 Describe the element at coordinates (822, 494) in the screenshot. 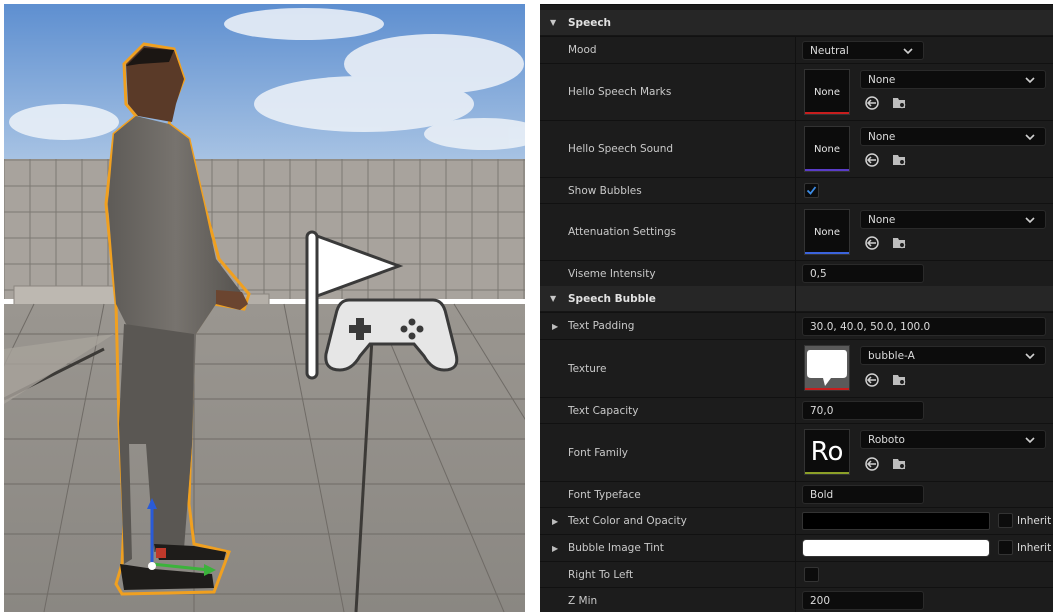

I see `field-value: Bold` at that location.